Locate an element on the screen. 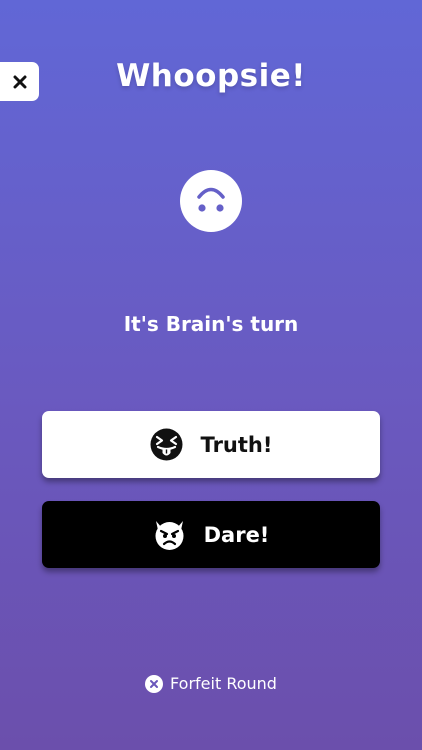 This screenshot has width=422, height=750. close-circle-icon is located at coordinates (154, 683).